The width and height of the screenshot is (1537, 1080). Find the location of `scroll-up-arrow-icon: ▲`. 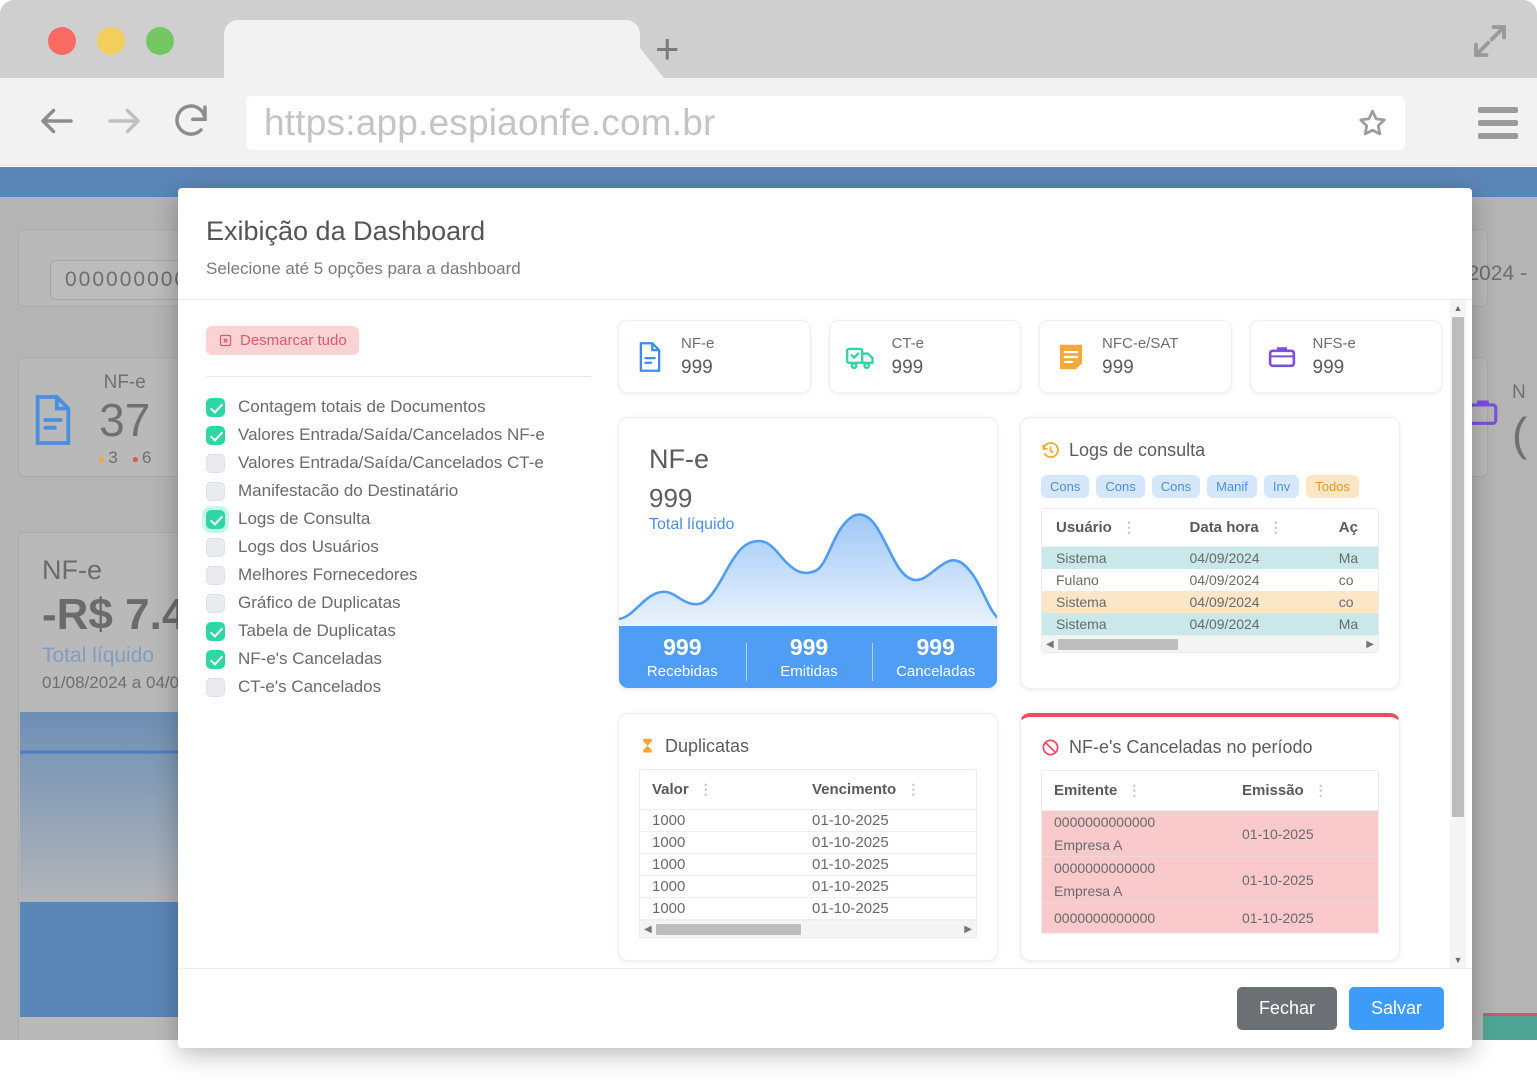

scroll-up-arrow-icon: ▲ is located at coordinates (1458, 308).